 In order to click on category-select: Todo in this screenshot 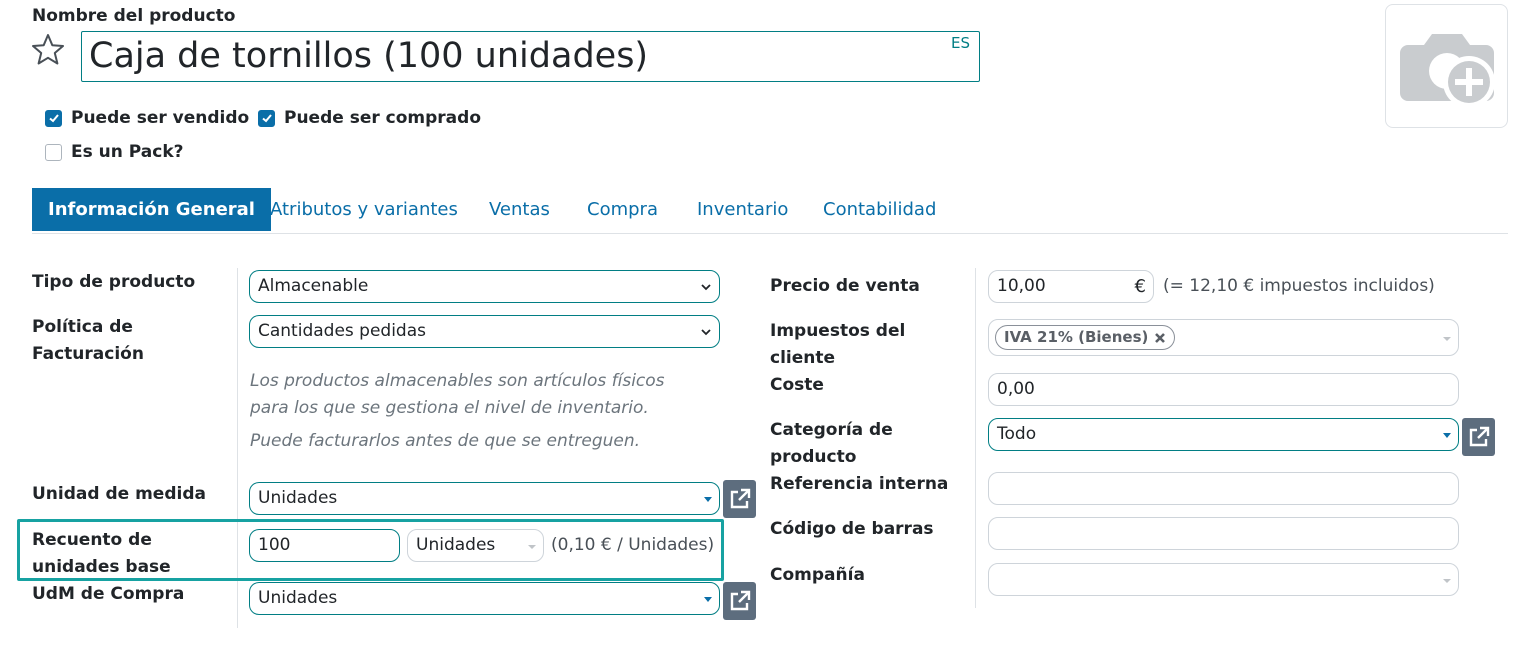, I will do `click(1223, 434)`.